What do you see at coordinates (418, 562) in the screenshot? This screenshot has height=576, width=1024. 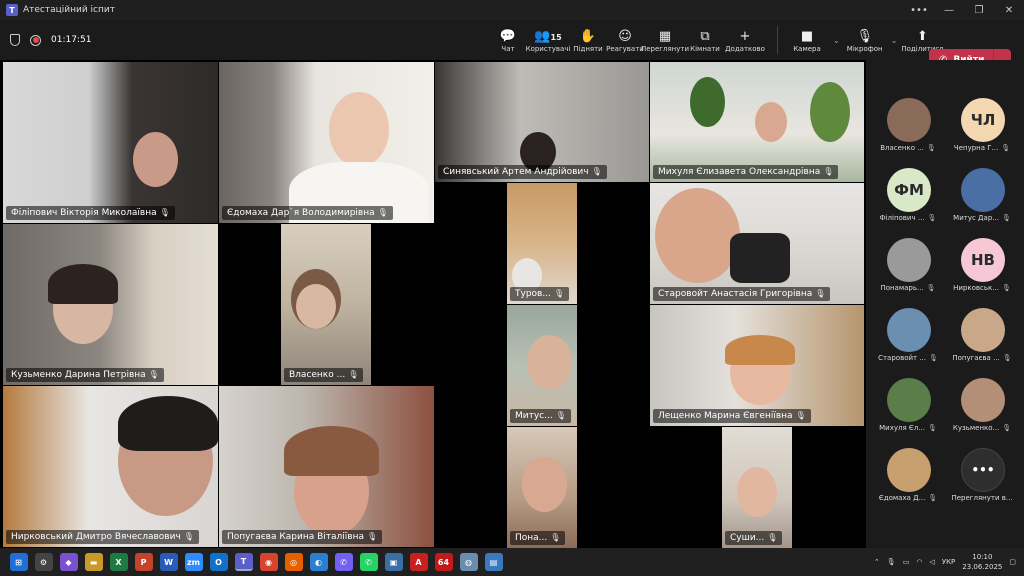 I see `acrobat-icon: A` at bounding box center [418, 562].